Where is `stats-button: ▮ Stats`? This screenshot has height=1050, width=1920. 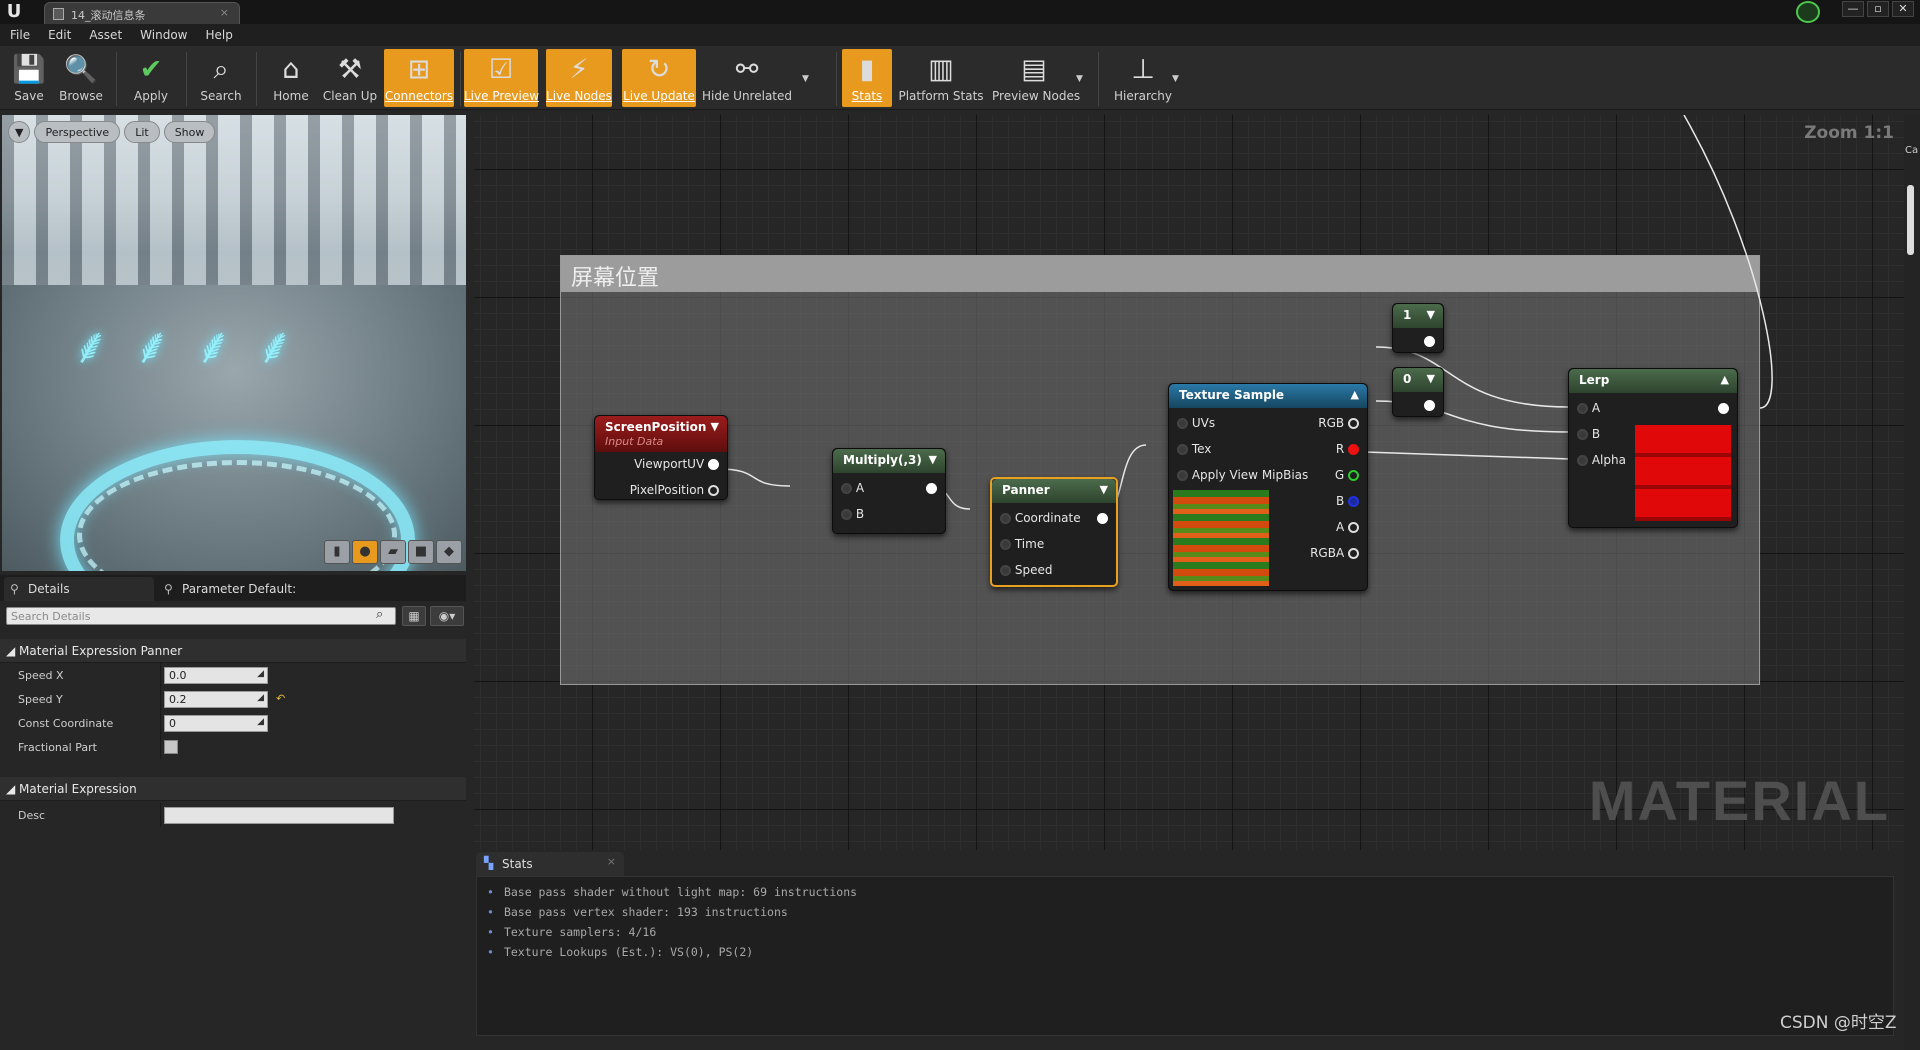
stats-button: ▮ Stats is located at coordinates (867, 78).